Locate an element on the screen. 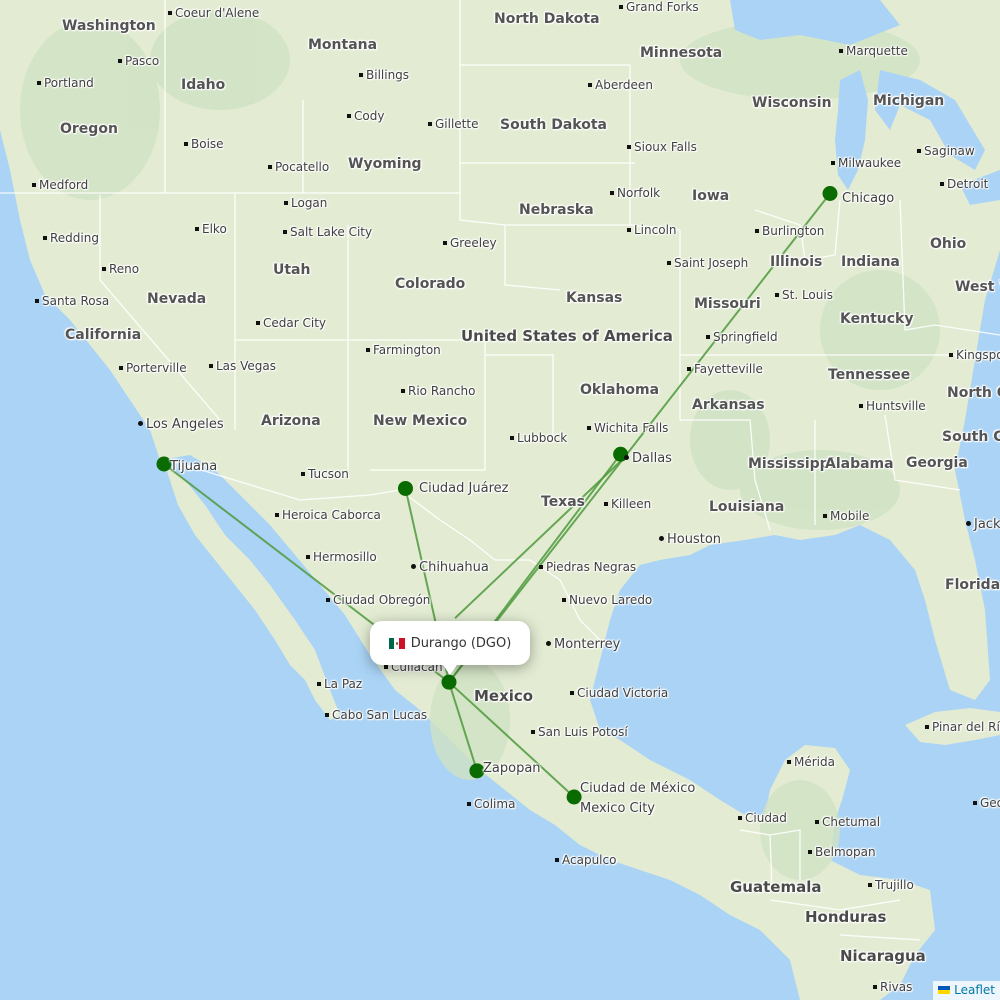  airport-popup: Durango (DGO) is located at coordinates (450, 643).